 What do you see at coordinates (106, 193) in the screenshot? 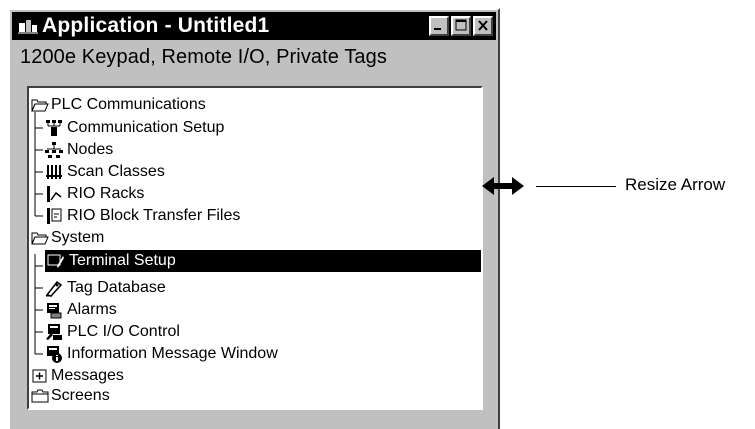
I see `tree-node-label: RIO Racks` at bounding box center [106, 193].